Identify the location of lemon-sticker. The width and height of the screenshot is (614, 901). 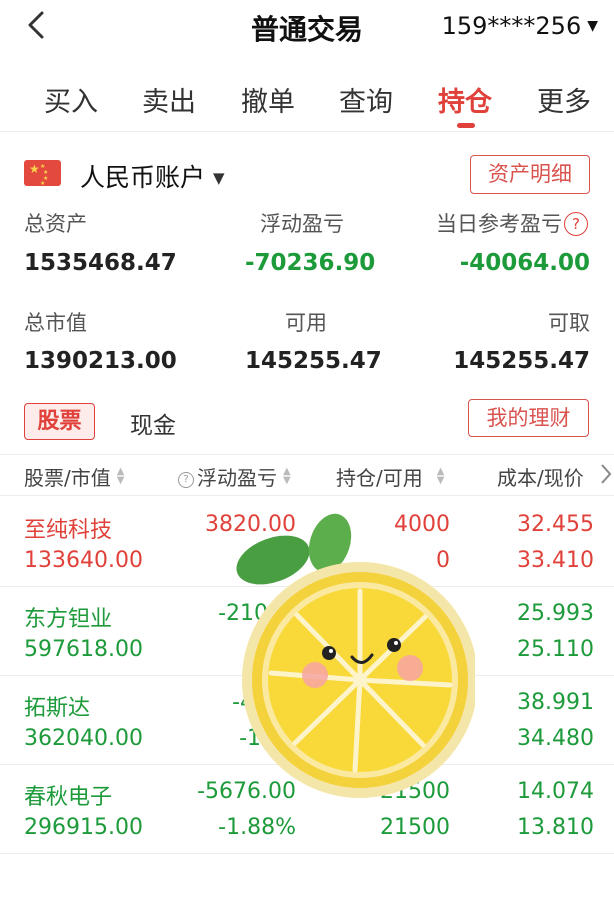
(355, 655).